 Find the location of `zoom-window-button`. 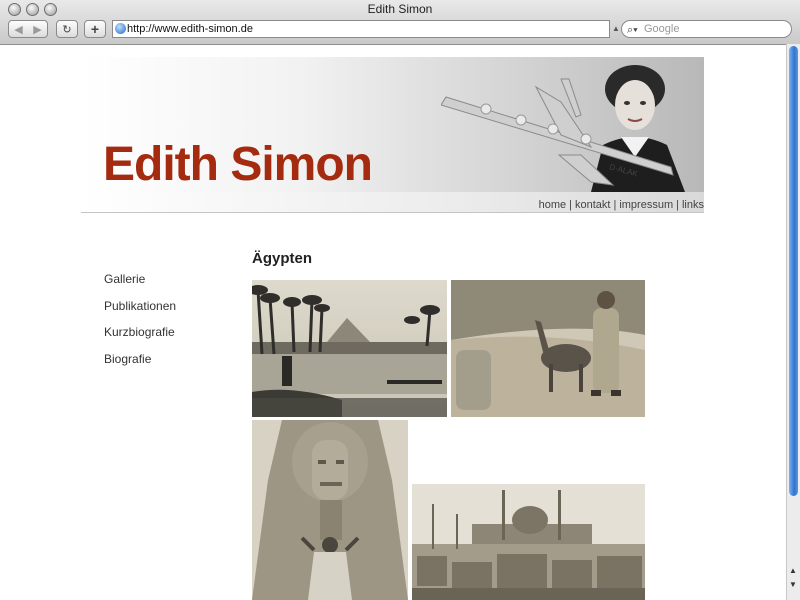

zoom-window-button is located at coordinates (50, 9).